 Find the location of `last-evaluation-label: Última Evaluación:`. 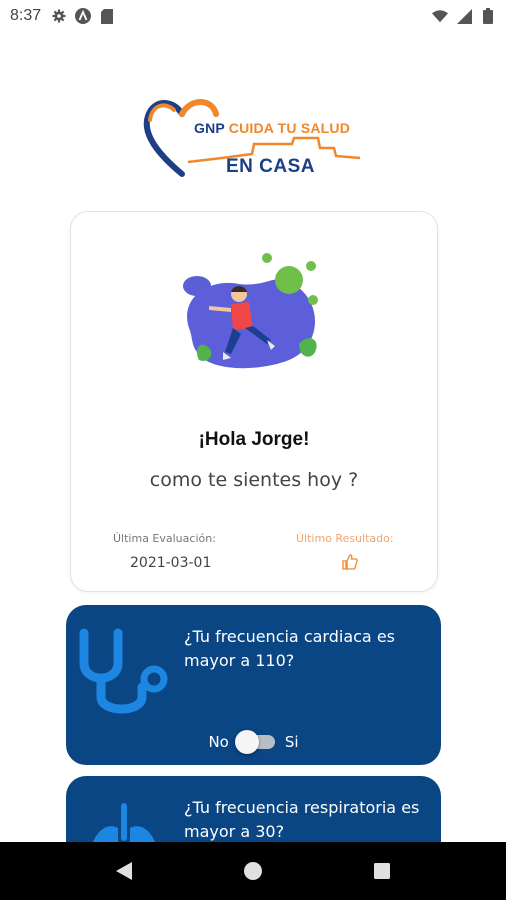

last-evaluation-label: Última Evaluación: is located at coordinates (164, 538).